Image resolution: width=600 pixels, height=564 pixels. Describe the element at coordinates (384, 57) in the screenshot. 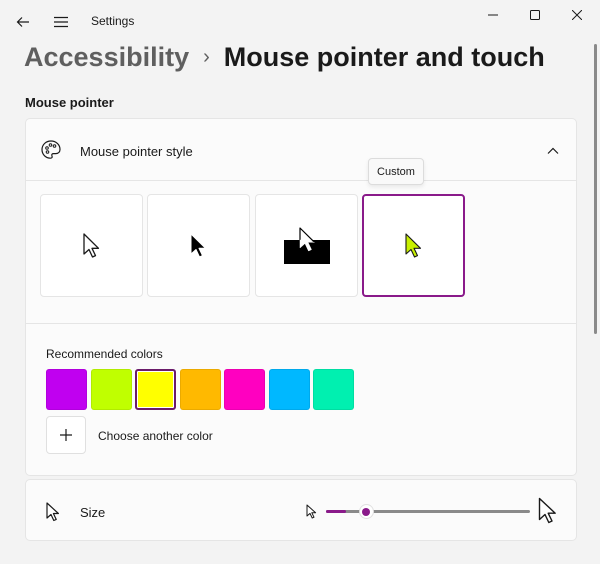

I see `page-title: Mouse pointer and touch` at that location.